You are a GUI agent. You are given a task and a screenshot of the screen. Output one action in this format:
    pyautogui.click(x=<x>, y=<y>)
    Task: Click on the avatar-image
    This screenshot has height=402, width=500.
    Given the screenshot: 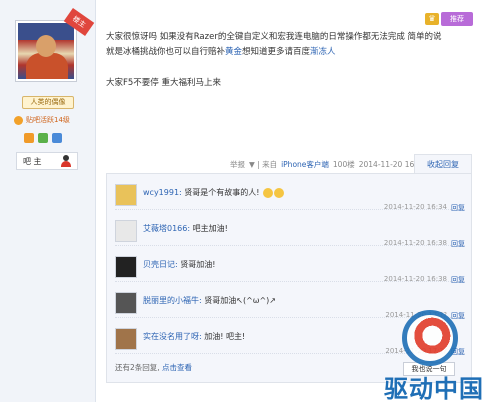 What is the action you would take?
    pyautogui.click(x=46, y=51)
    